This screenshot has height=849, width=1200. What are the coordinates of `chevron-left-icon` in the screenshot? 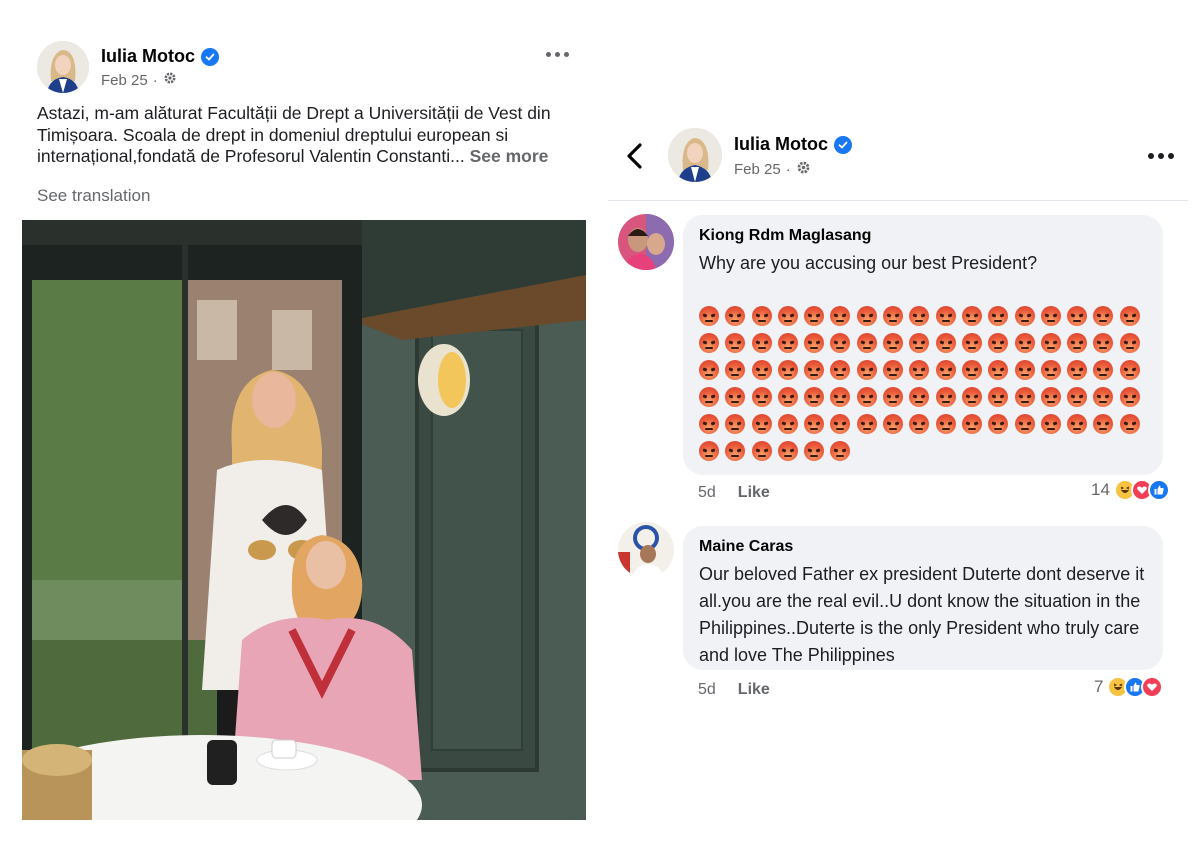 It's located at (635, 156).